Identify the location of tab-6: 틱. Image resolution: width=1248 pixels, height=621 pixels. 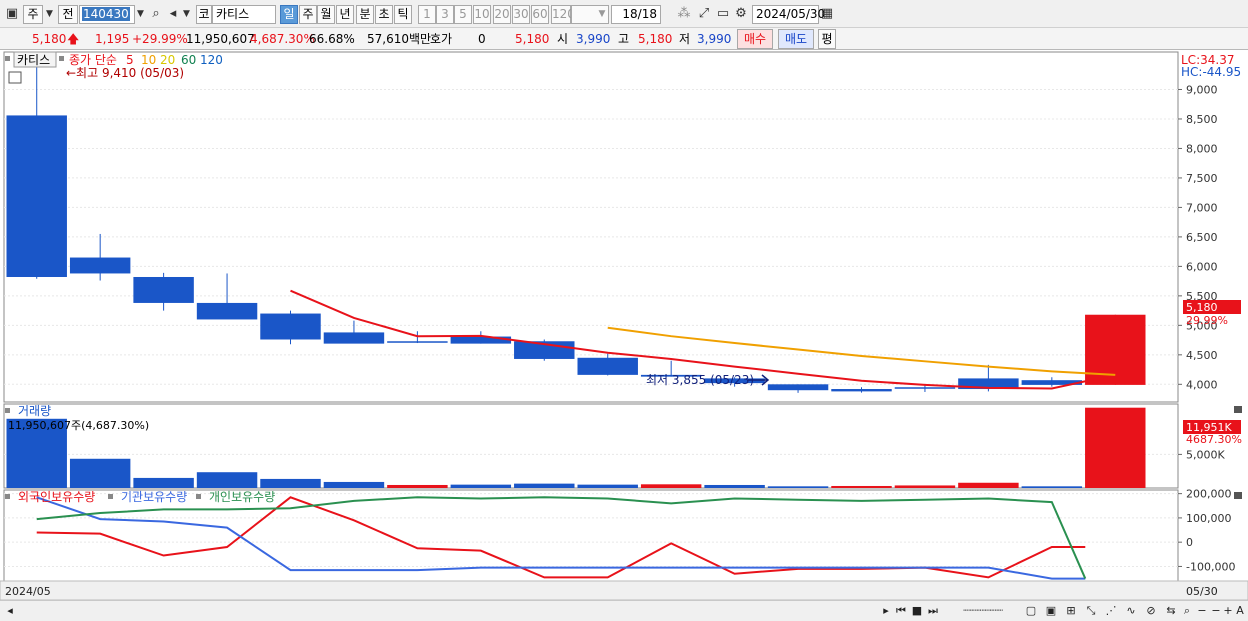
(403, 14).